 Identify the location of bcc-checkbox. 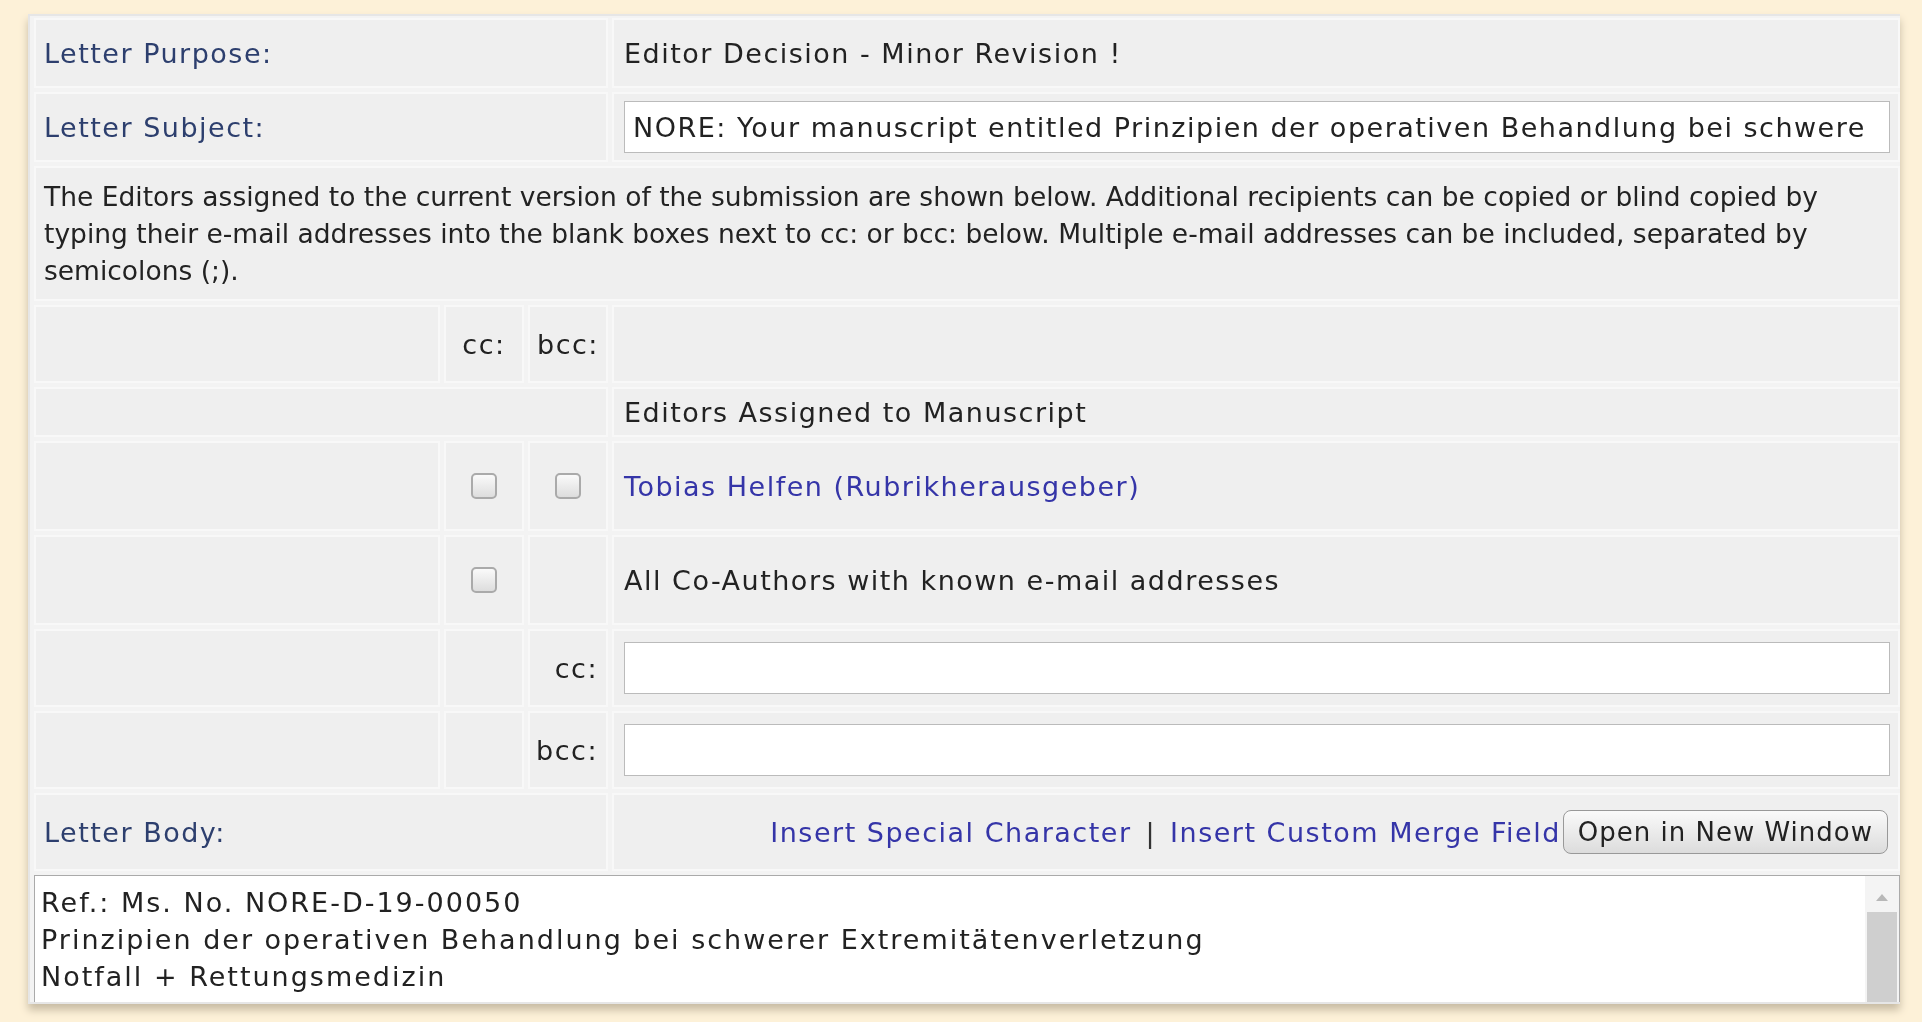
(568, 486).